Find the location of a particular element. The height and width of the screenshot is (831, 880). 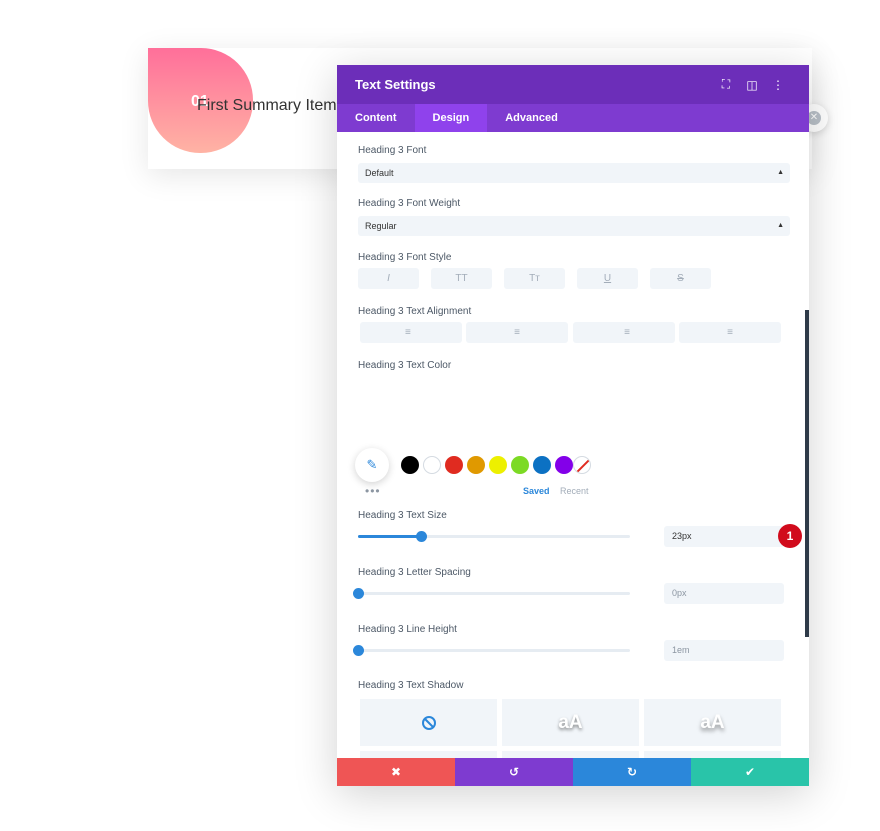

text-size-label: Heading 3 Text Size is located at coordinates (402, 515).